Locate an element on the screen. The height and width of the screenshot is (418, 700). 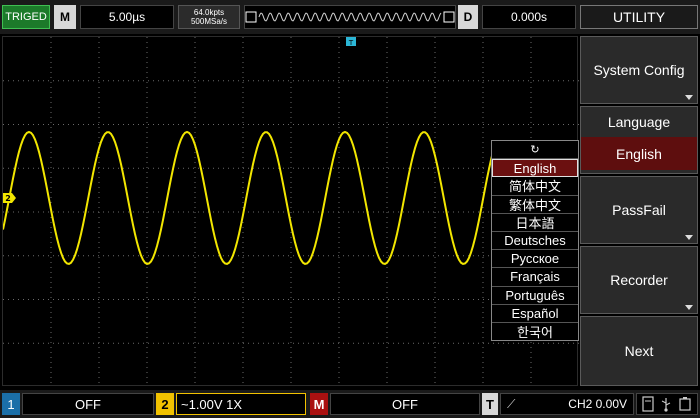
file-icon is located at coordinates (648, 404).